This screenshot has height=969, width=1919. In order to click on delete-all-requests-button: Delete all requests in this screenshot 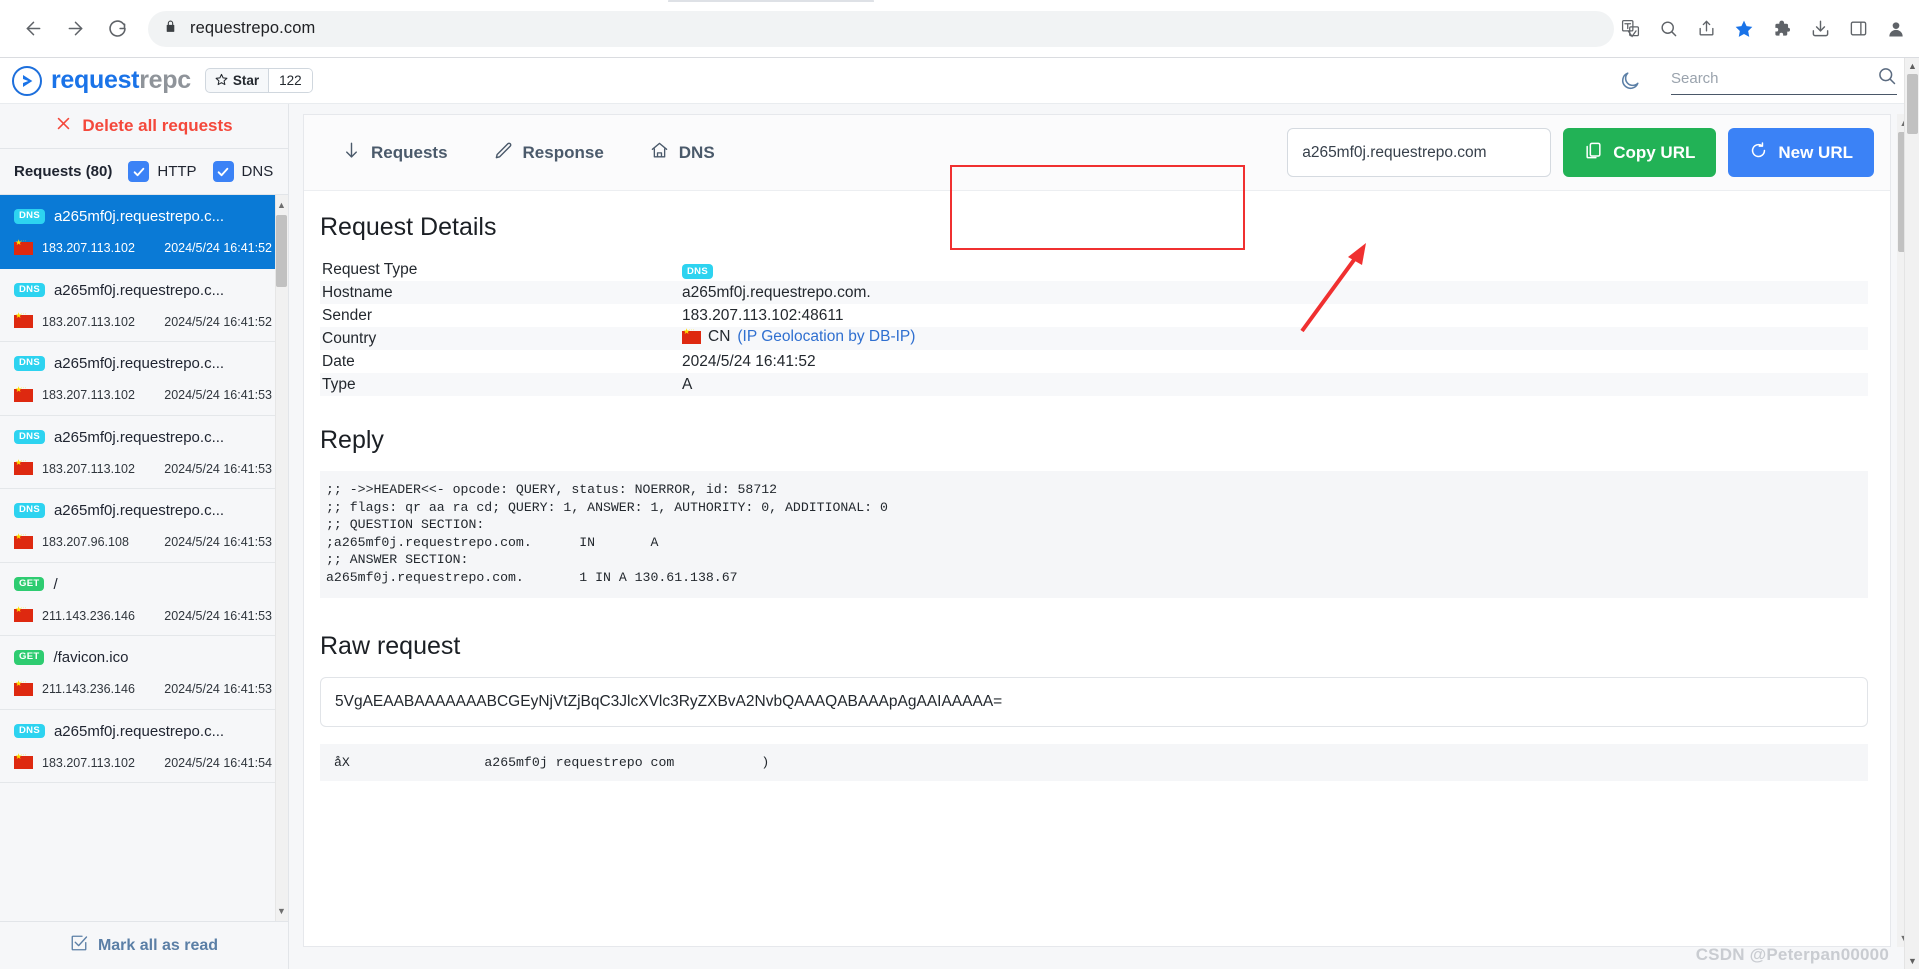, I will do `click(144, 126)`.